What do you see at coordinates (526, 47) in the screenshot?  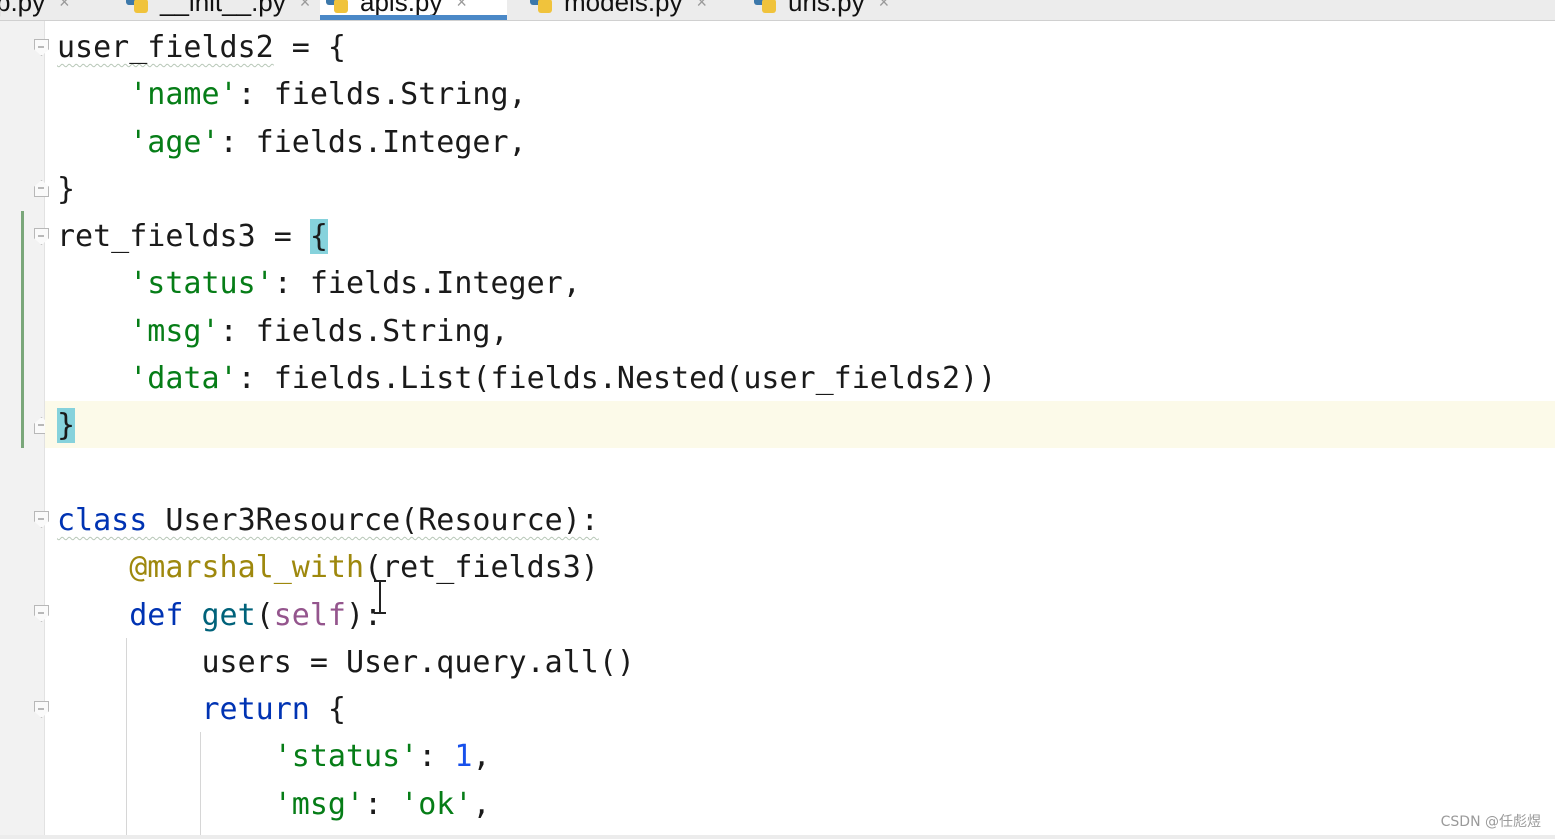 I see `code-line: user_fields2 = {` at bounding box center [526, 47].